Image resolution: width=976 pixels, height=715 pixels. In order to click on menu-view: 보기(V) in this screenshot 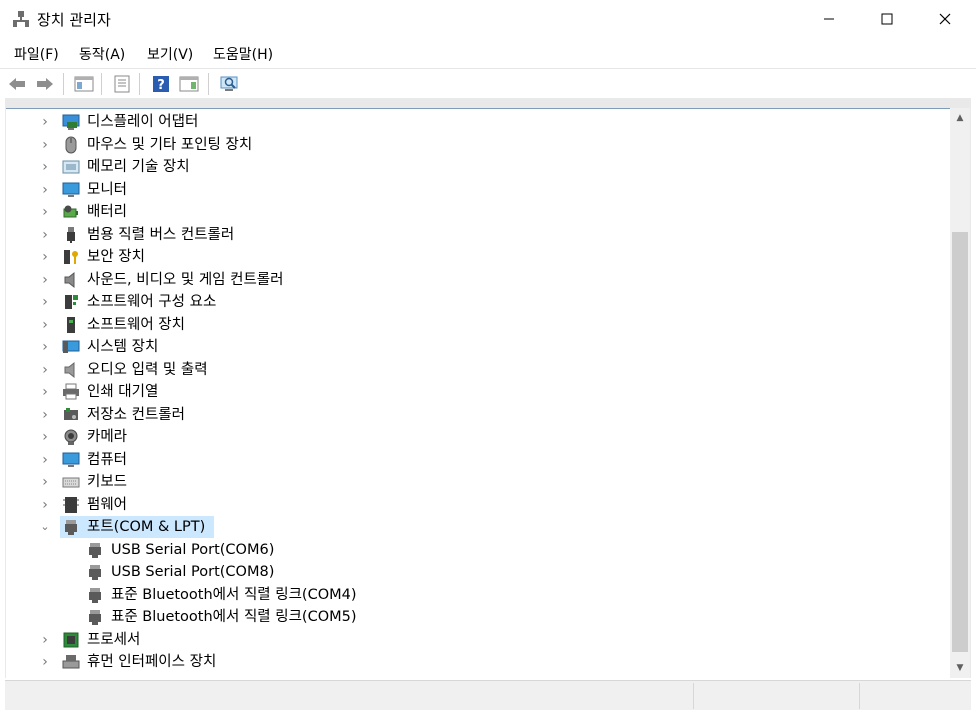, I will do `click(170, 54)`.